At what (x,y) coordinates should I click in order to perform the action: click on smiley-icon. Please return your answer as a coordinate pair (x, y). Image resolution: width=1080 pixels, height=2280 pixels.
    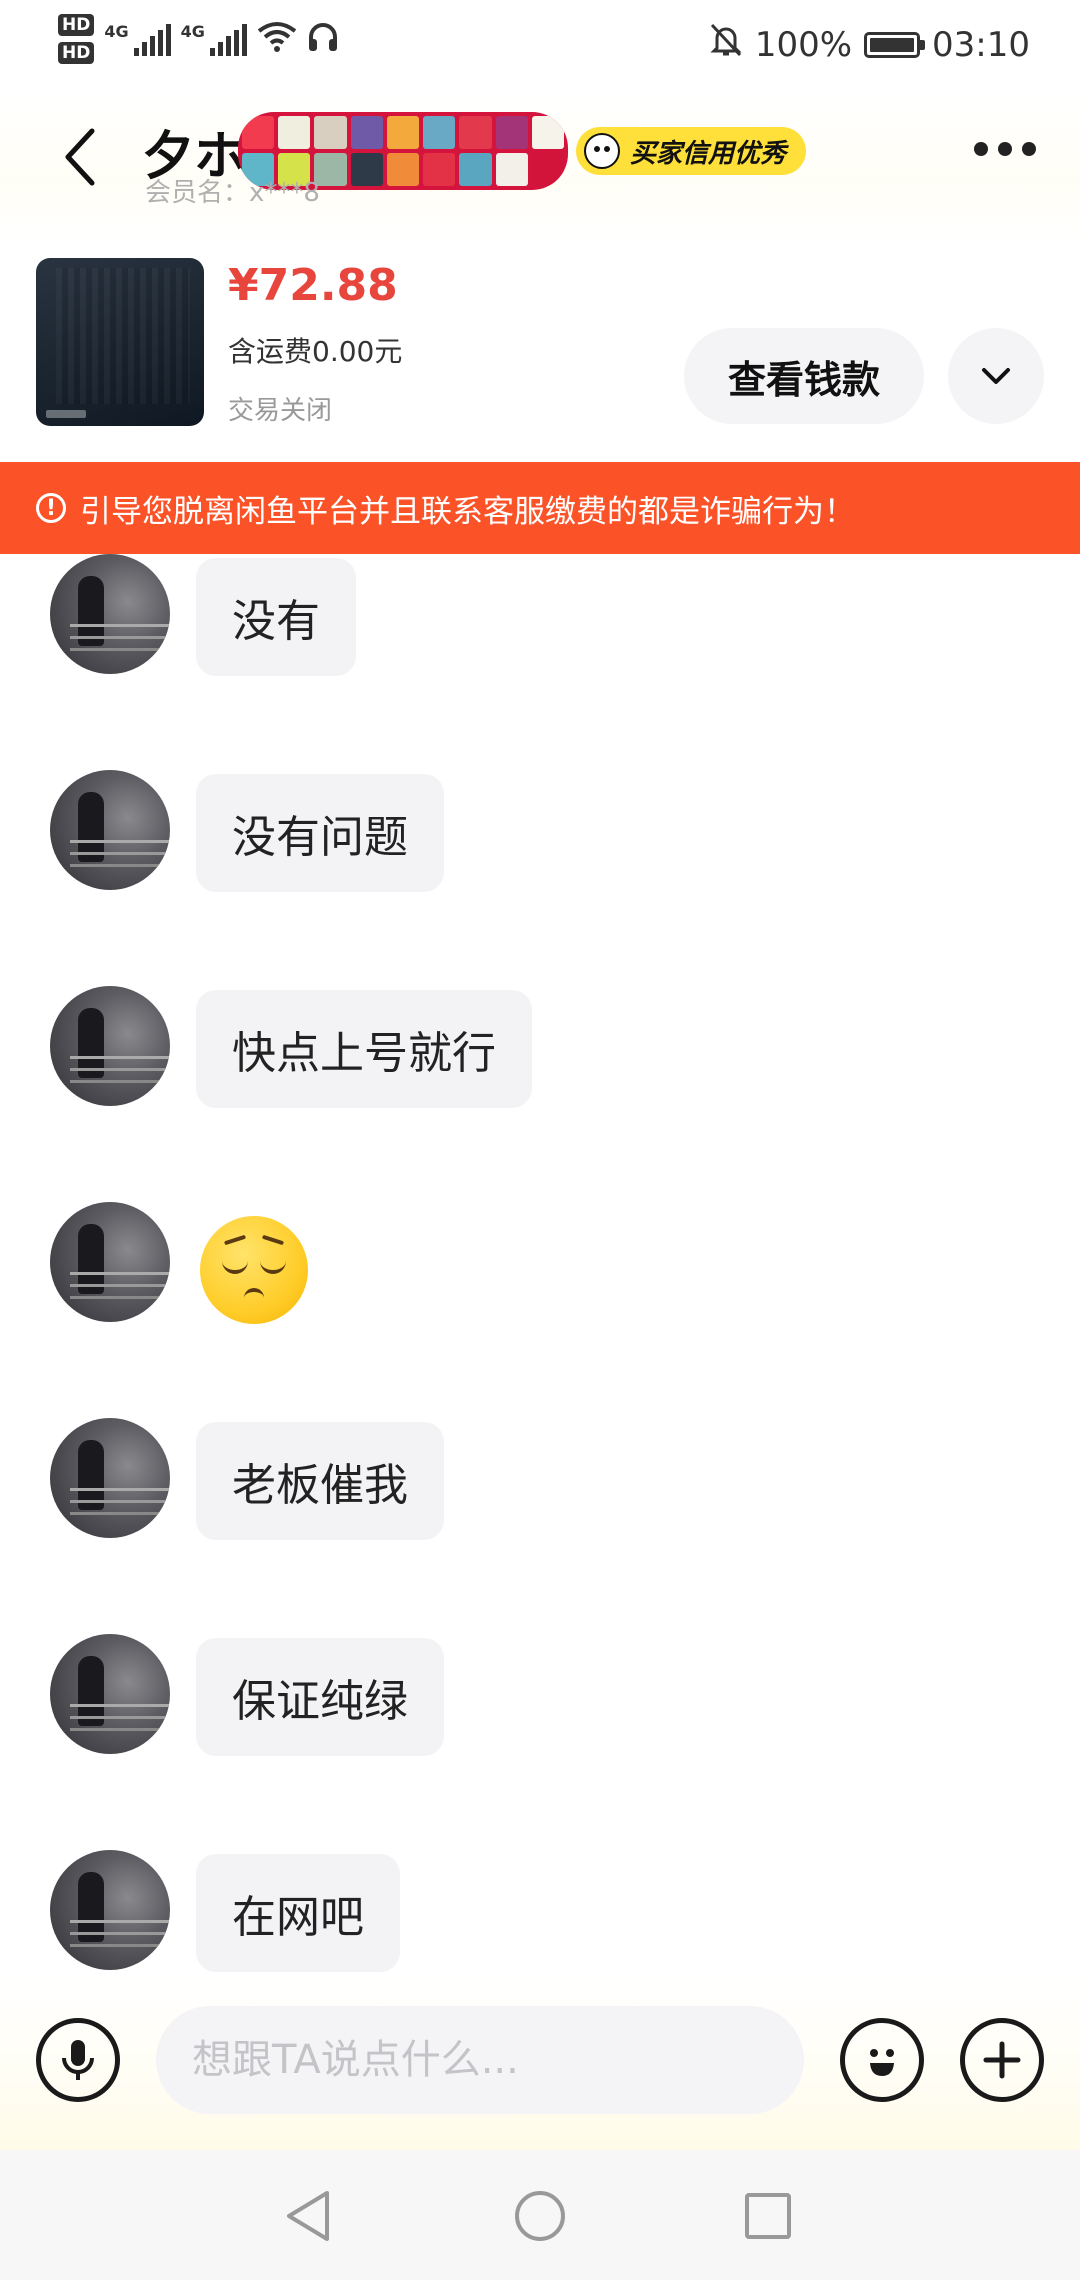
    Looking at the image, I should click on (882, 2062).